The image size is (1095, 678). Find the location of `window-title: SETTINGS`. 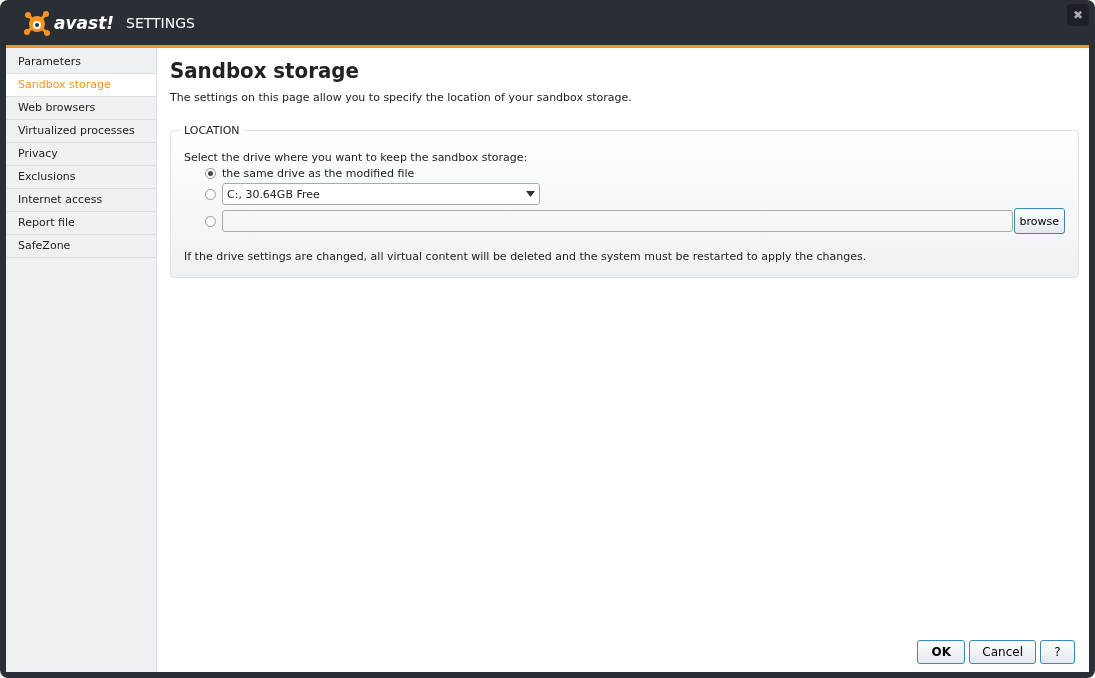

window-title: SETTINGS is located at coordinates (160, 22).